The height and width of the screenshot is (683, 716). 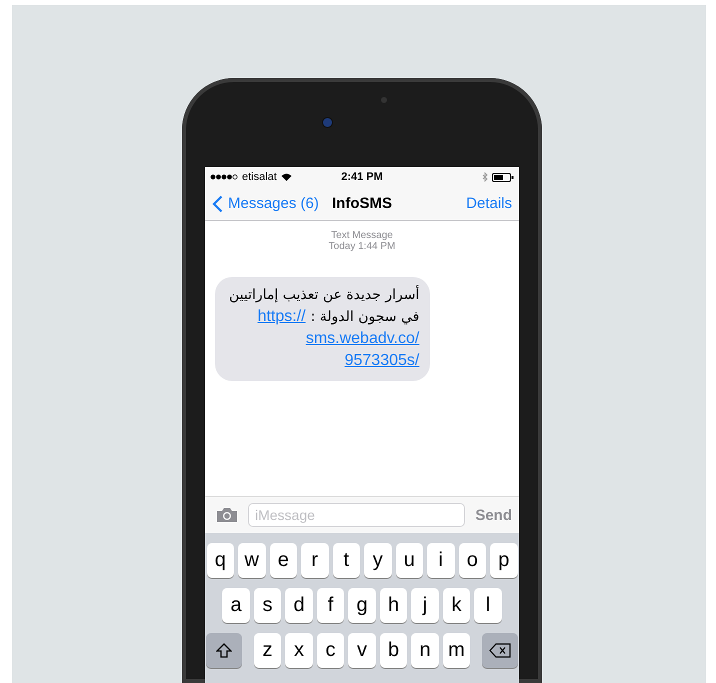 I want to click on message-input: iMessage, so click(x=357, y=515).